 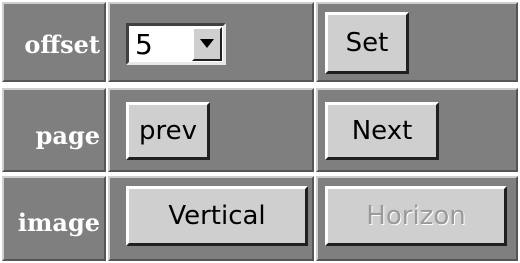 I want to click on page-prev-cell: prev, so click(x=211, y=130).